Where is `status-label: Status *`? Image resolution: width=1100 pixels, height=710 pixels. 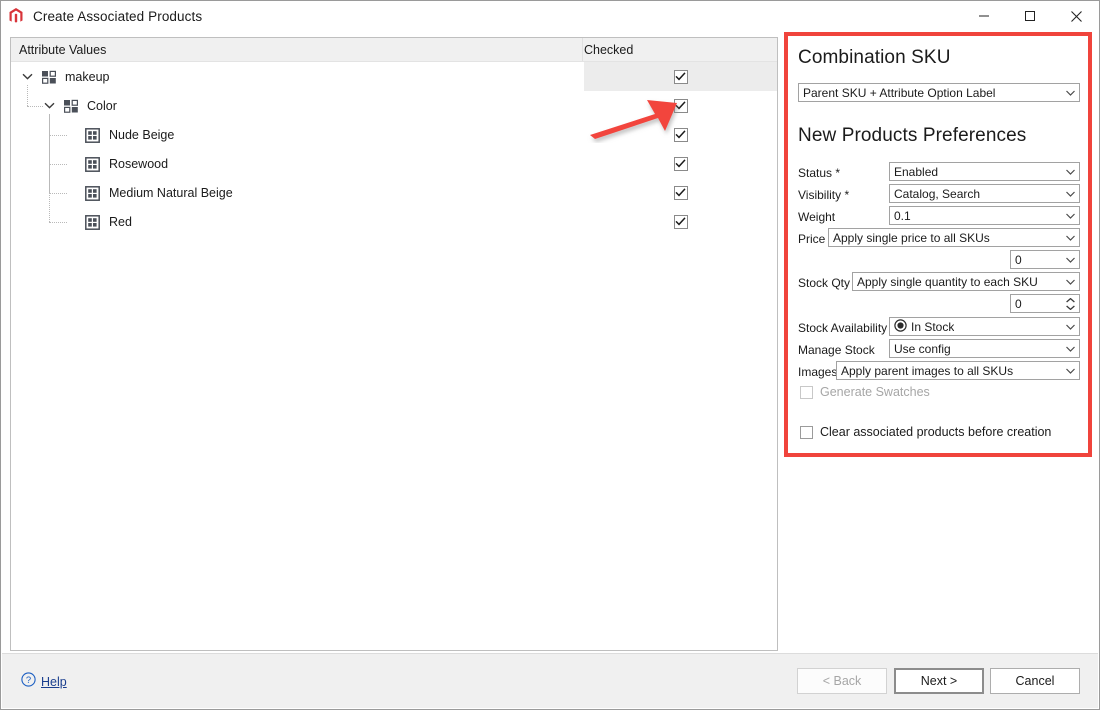 status-label: Status * is located at coordinates (819, 173).